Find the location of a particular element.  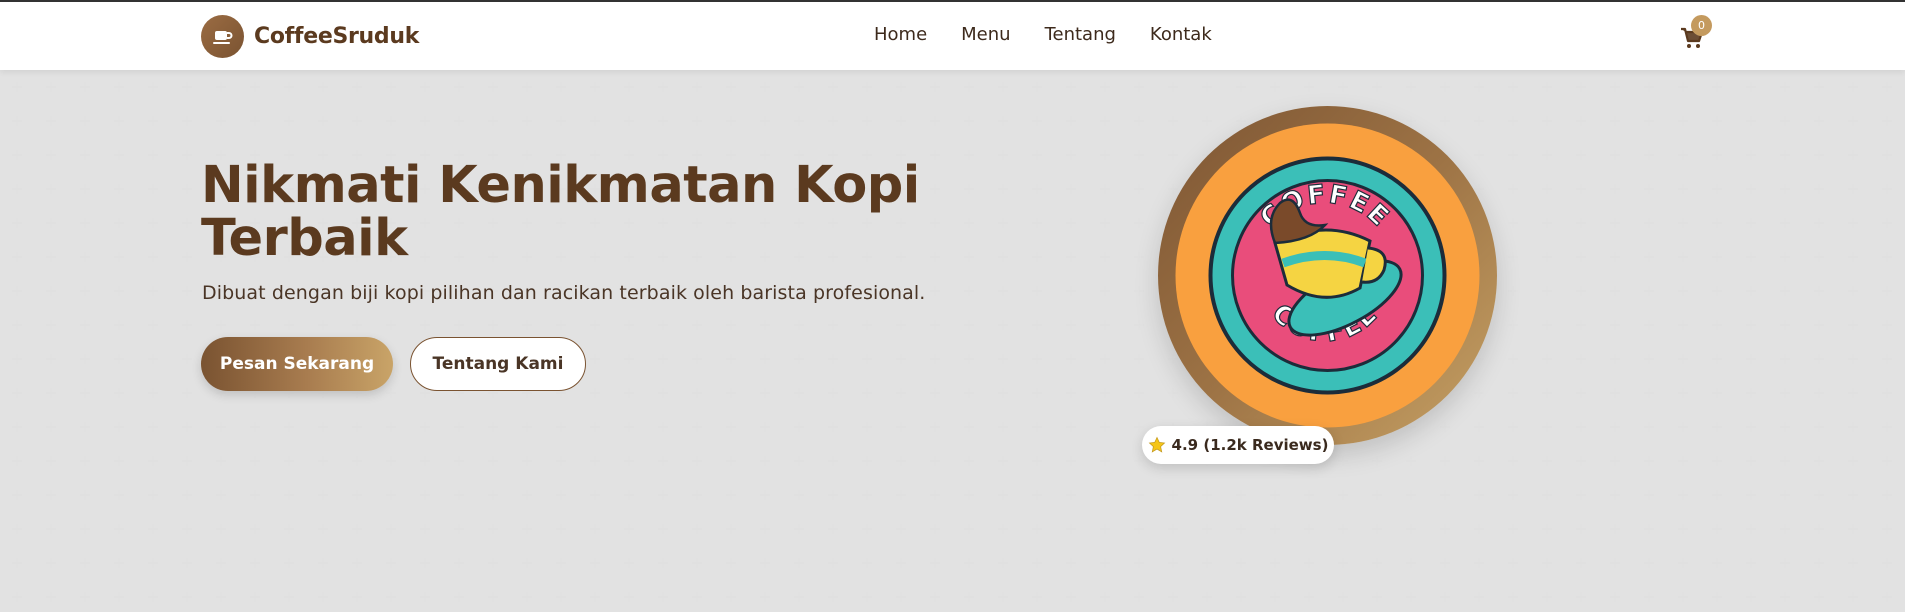

navbar: CoffeeSruduk Home Menu Tentang Kontak 0 is located at coordinates (952, 36).